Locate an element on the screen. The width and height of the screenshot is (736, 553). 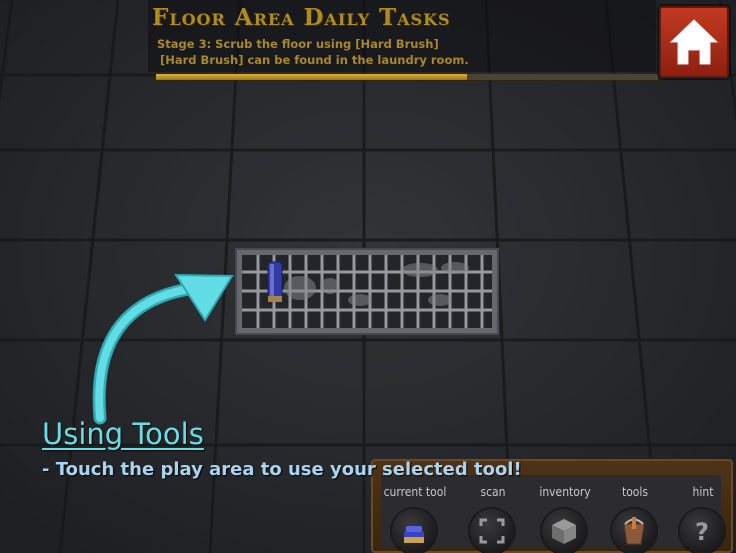
toolbar-panel: current tool scan inventory tools hint ? is located at coordinates (552, 514).